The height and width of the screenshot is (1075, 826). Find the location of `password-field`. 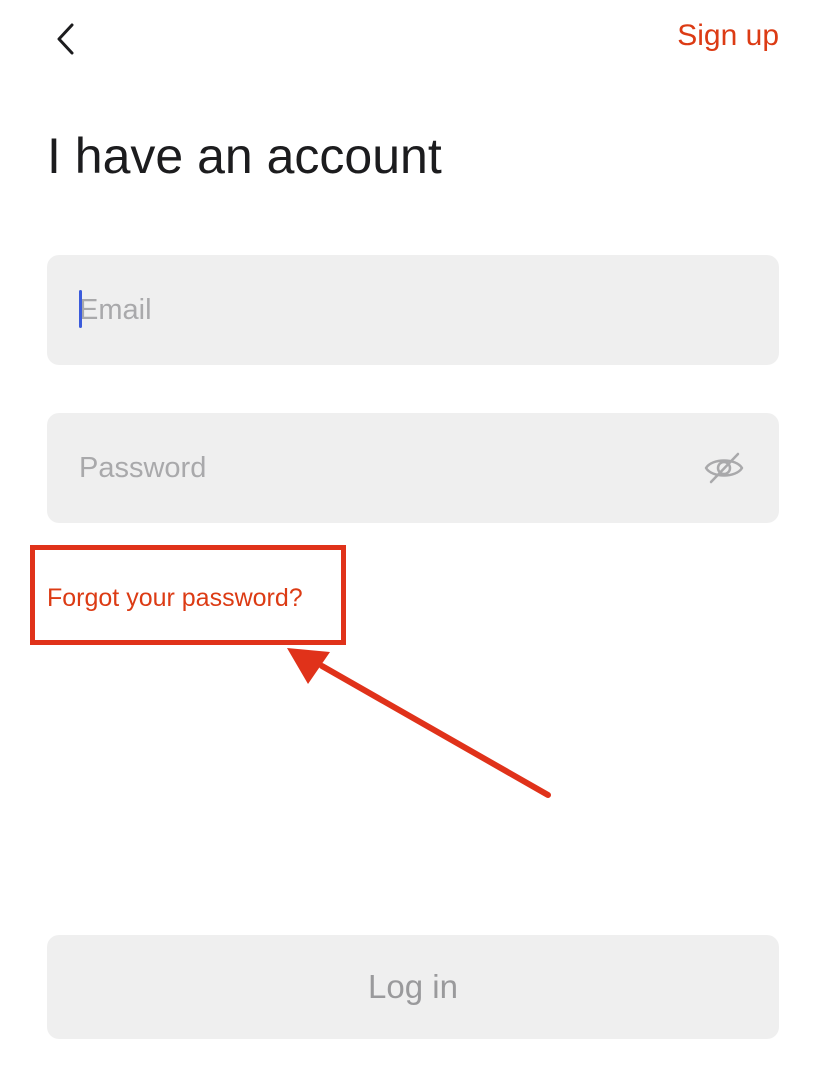

password-field is located at coordinates (413, 468).